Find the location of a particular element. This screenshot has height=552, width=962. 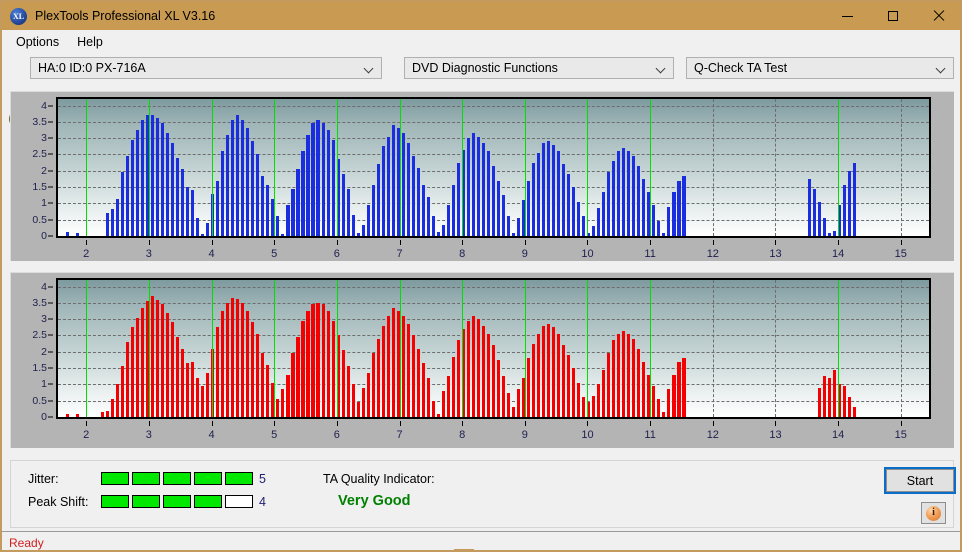

x-tick-label: 12 is located at coordinates (712, 254).